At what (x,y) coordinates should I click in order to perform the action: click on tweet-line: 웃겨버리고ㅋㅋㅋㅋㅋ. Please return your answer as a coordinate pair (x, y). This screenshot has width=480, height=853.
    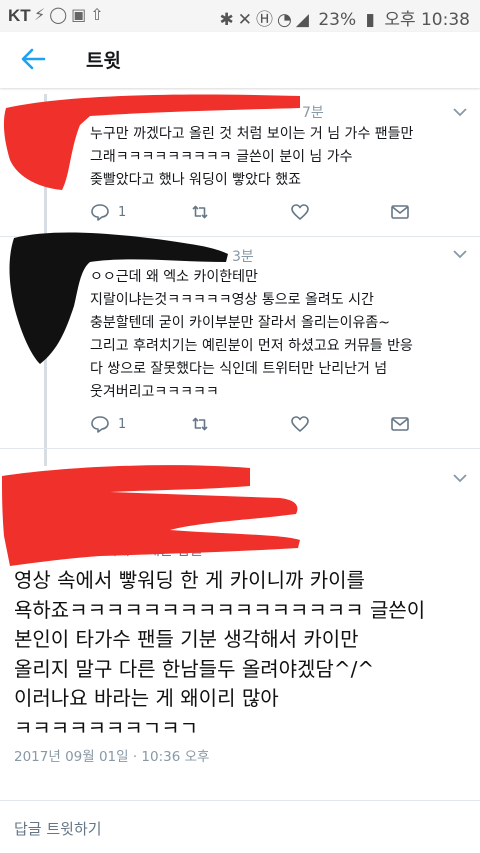
    Looking at the image, I should click on (154, 392).